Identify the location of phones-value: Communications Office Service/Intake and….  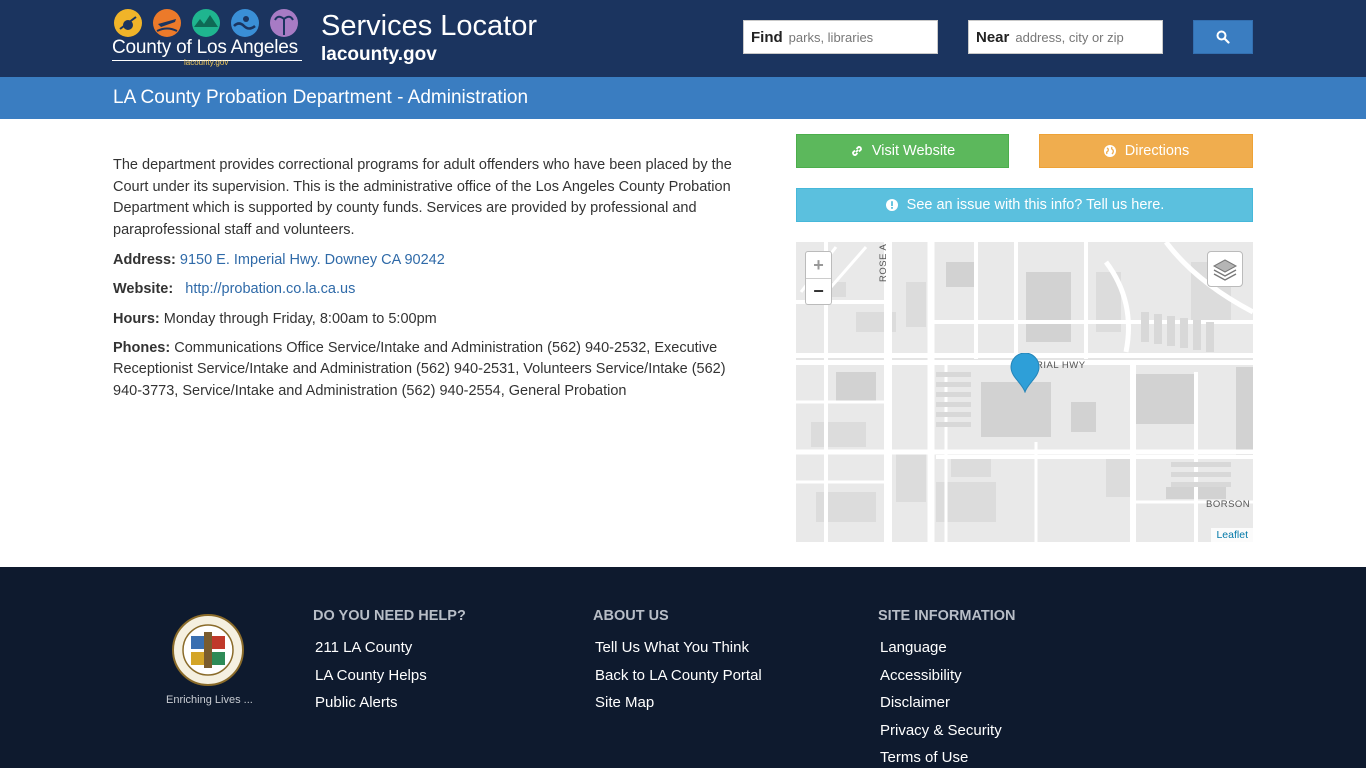
(419, 369).